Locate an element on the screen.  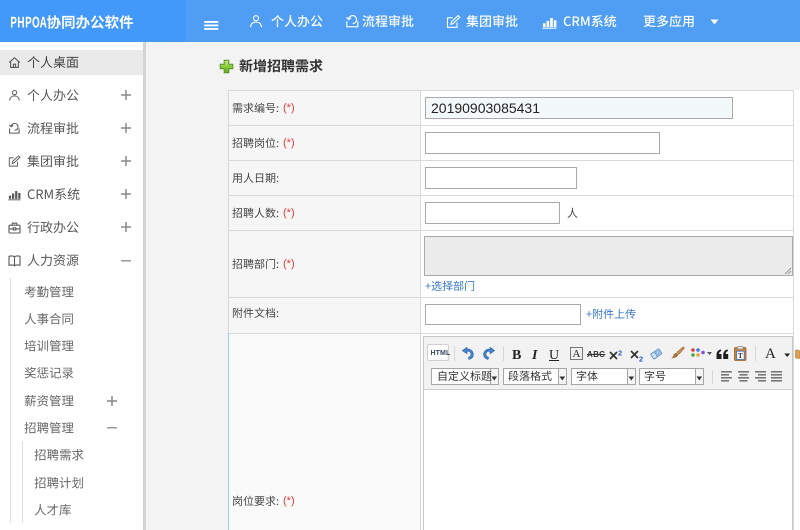
svg-text: T is located at coordinates (740, 355).